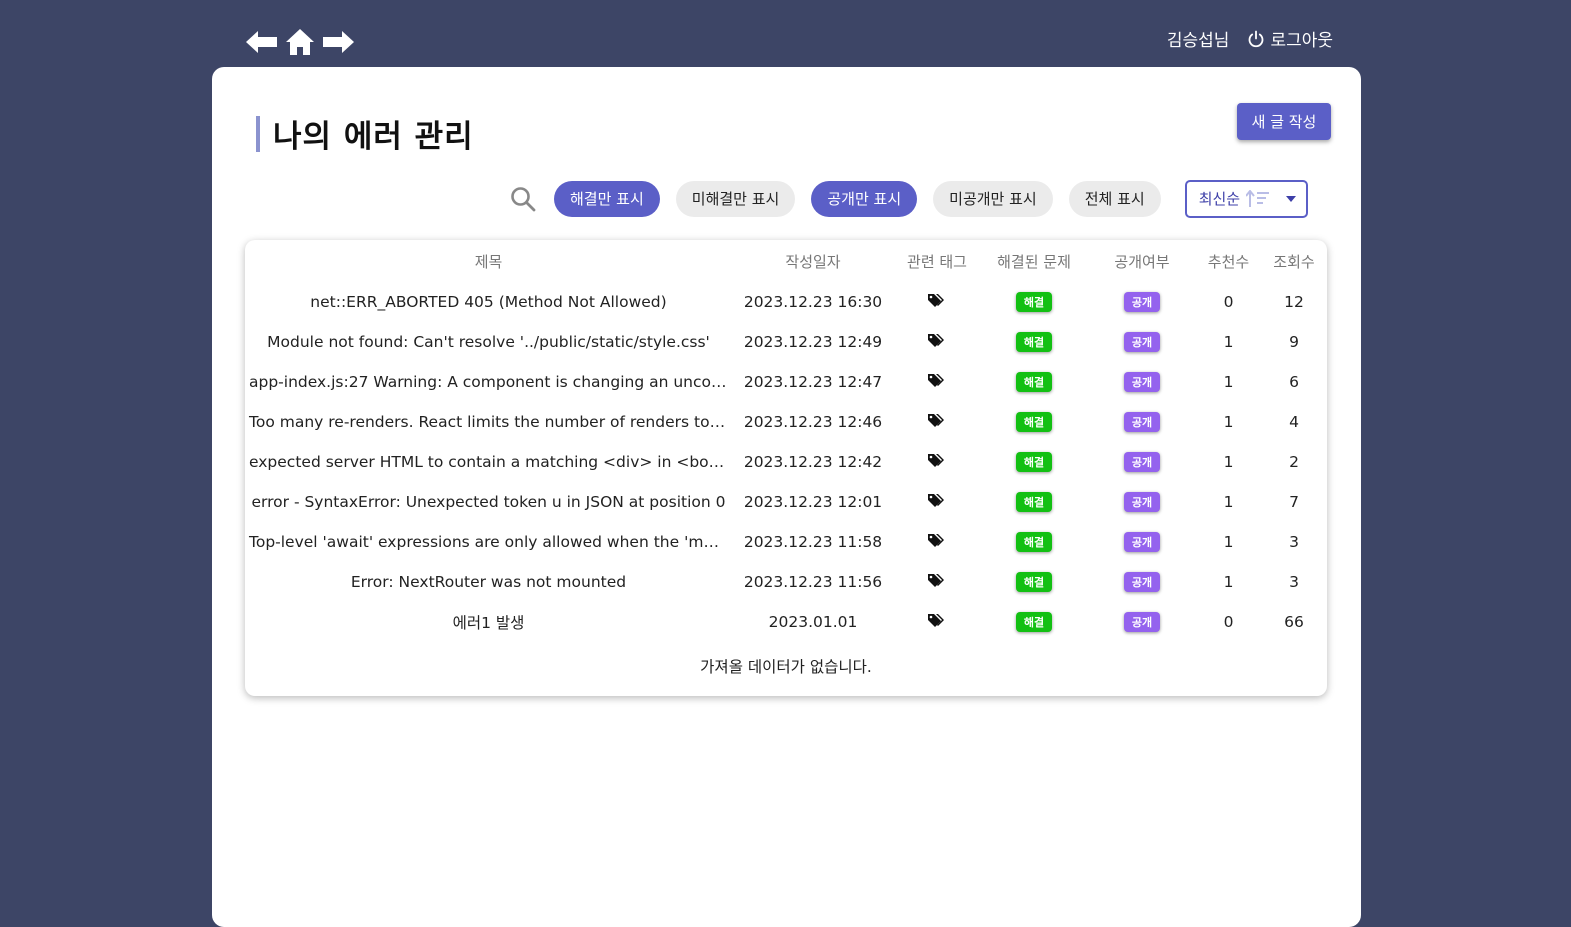  Describe the element at coordinates (488, 582) in the screenshot. I see `row-title: Error: NextRouter was not mounted` at that location.